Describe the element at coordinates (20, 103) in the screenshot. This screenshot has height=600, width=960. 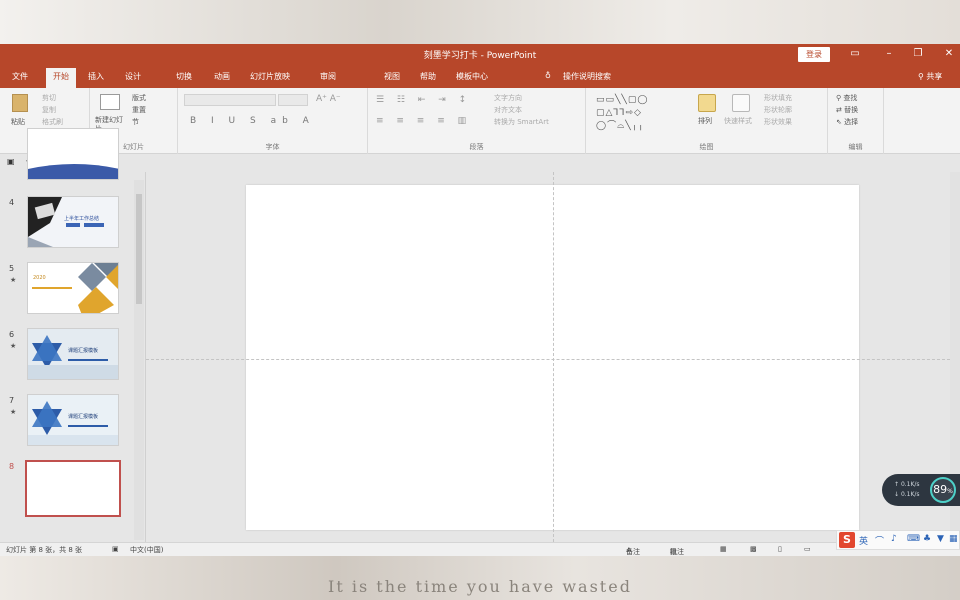
I see `paste-icon` at that location.